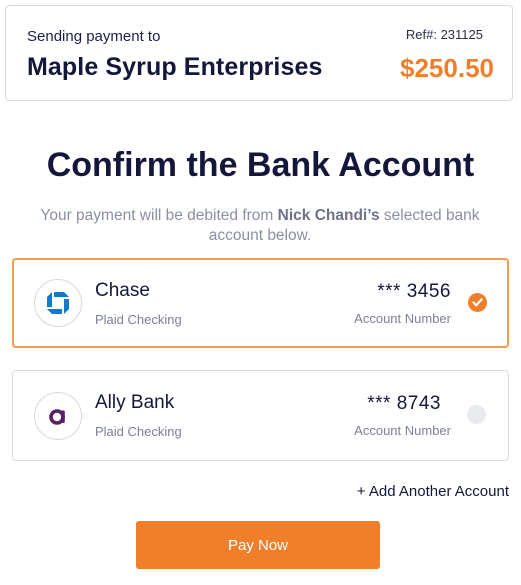  I want to click on reference-number: Ref#: 231125, so click(444, 34).